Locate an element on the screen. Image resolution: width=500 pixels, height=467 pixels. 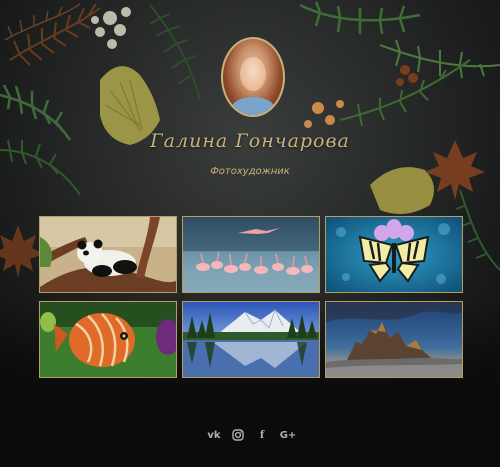
google-plus-icon: G+ is located at coordinates (288, 435).